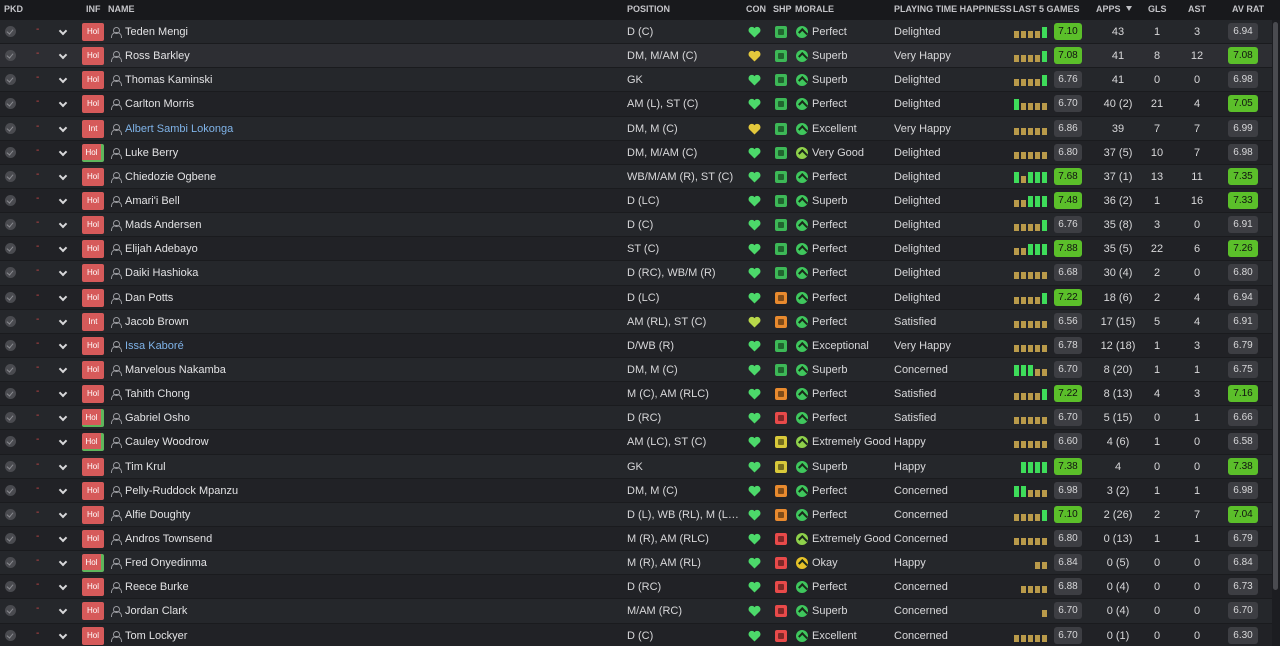 The height and width of the screenshot is (646, 1280). What do you see at coordinates (13, 9) in the screenshot?
I see `col-pkd: PKD` at bounding box center [13, 9].